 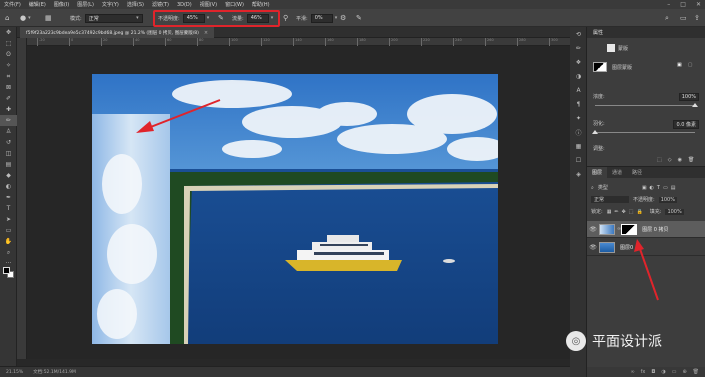 I want to click on foreground-color-swatch, so click(x=6, y=270).